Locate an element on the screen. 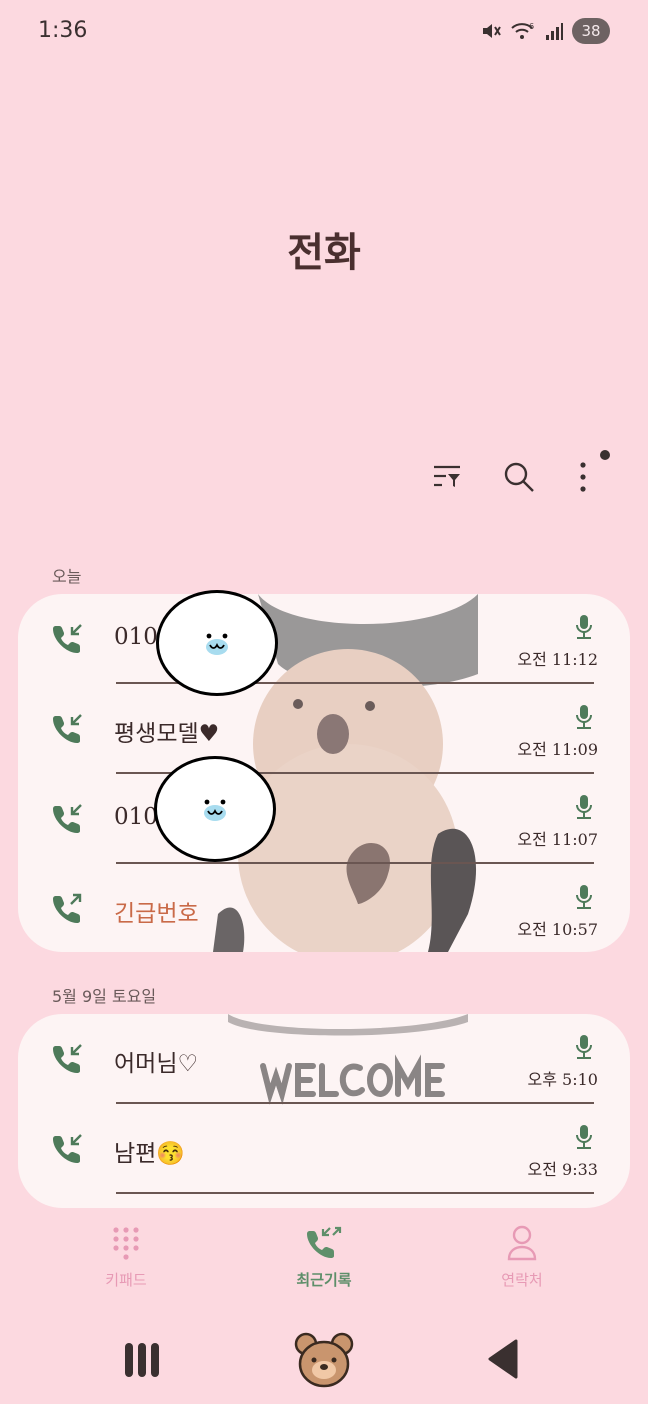 This screenshot has height=1404, width=648. bottom-navigation: 키패드 최근기록 연락처 is located at coordinates (324, 1265).